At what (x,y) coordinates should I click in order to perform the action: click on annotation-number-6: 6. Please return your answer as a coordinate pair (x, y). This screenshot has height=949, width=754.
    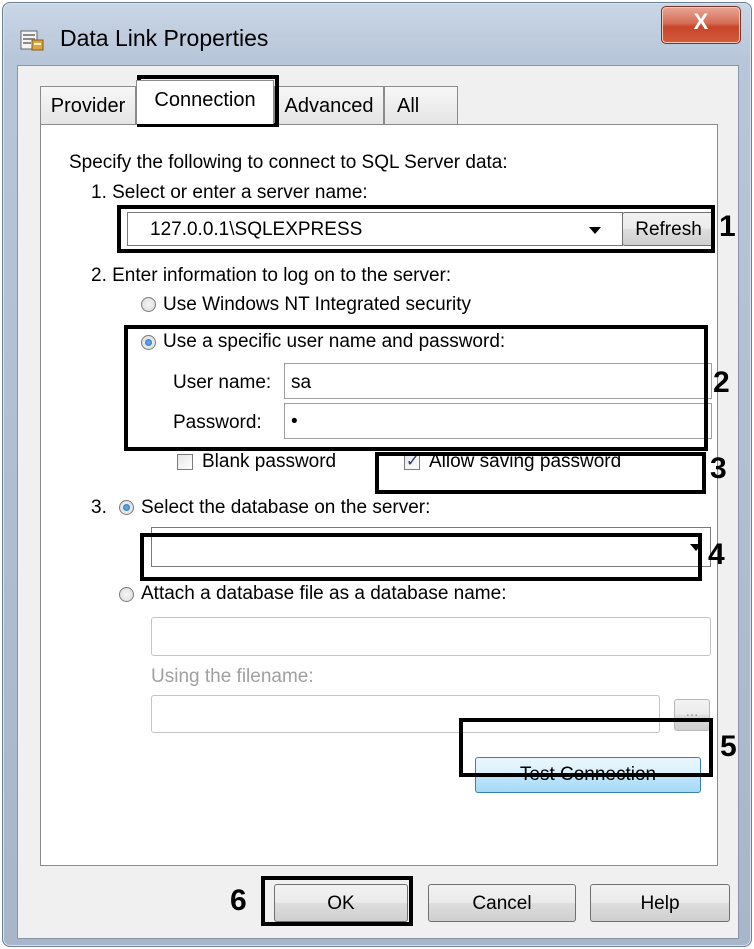
    Looking at the image, I should click on (238, 900).